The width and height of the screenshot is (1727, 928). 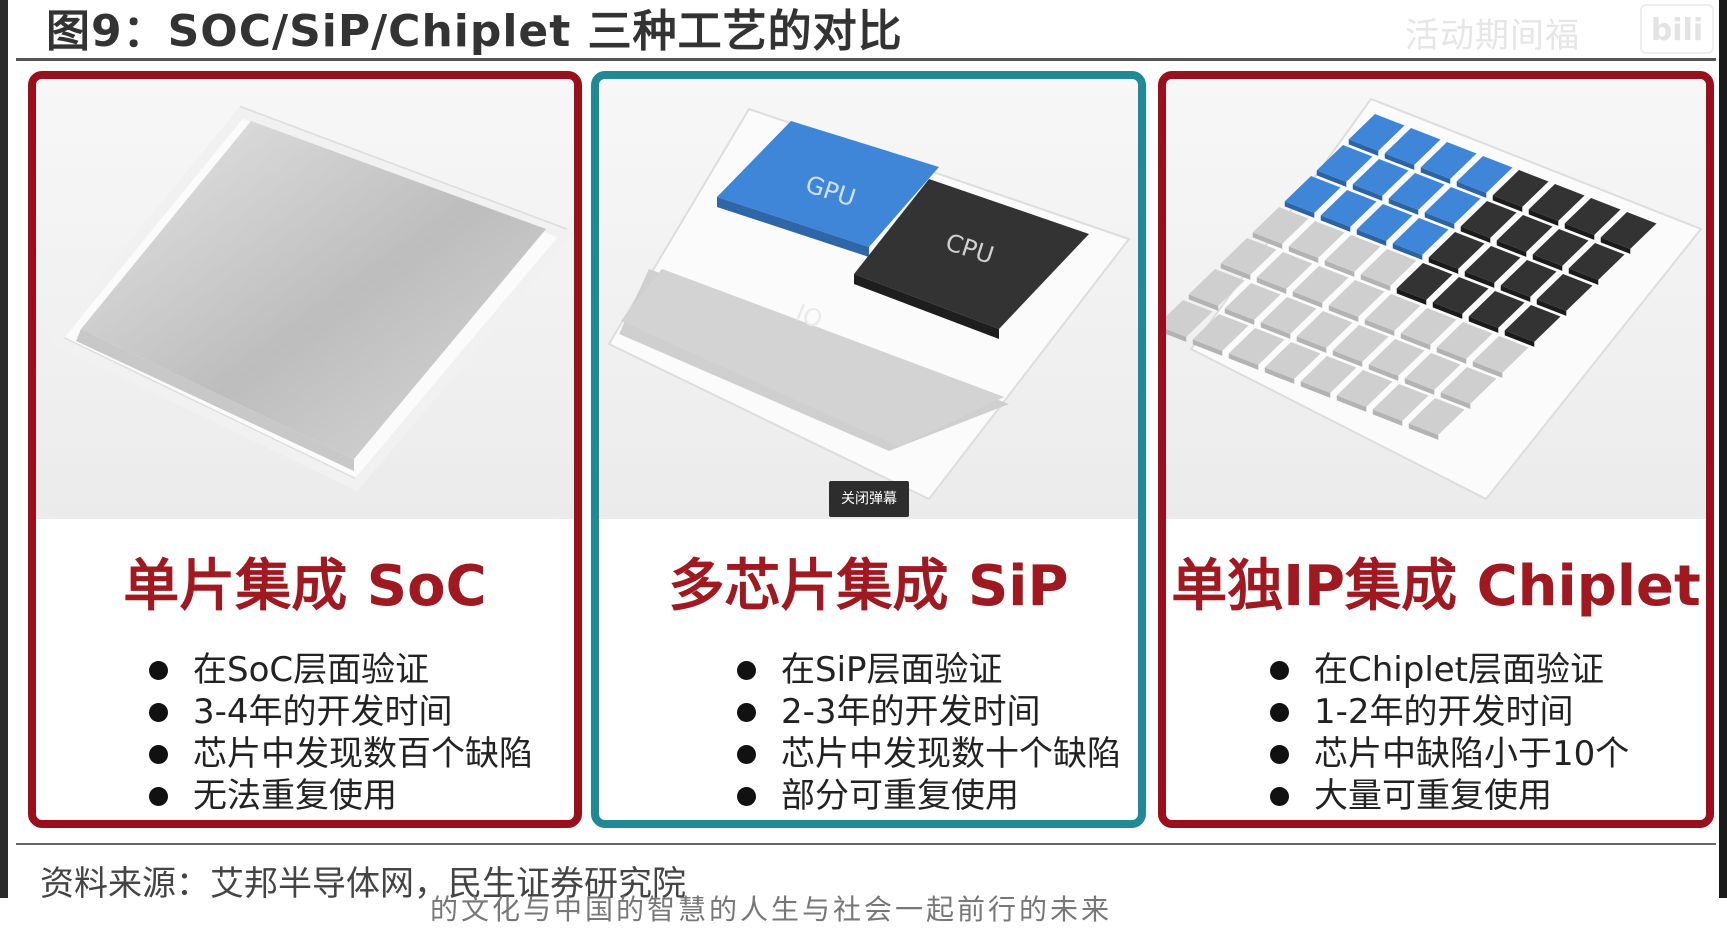 What do you see at coordinates (474, 31) in the screenshot?
I see `figure-title: 图9：SOC/SiP/Chiplet 三种工艺的对比` at bounding box center [474, 31].